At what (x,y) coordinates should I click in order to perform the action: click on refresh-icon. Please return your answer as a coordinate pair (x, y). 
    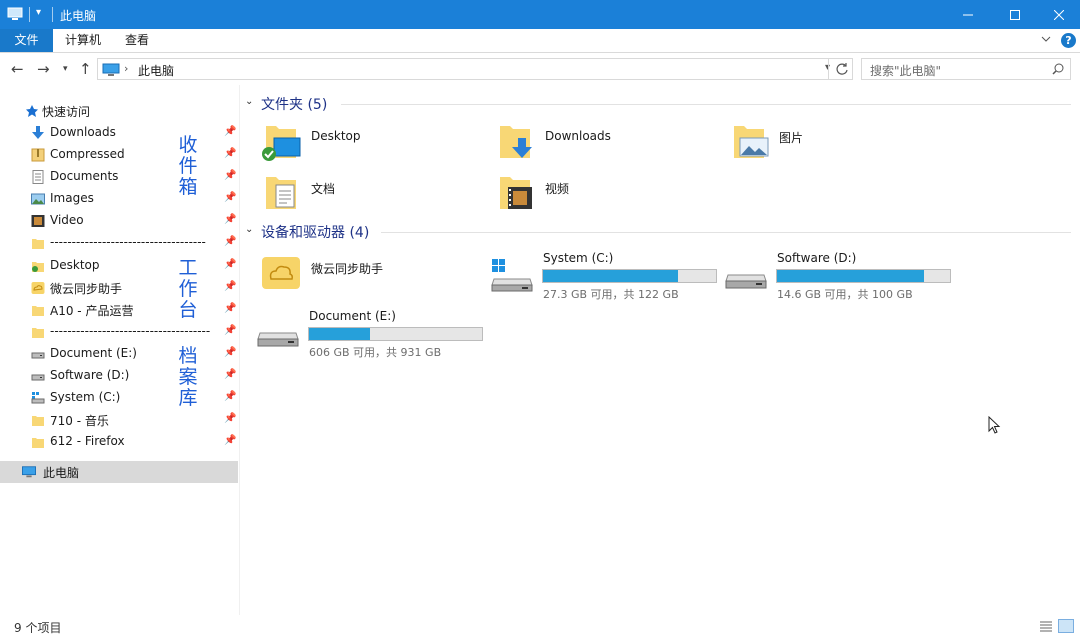
    Looking at the image, I should click on (842, 69).